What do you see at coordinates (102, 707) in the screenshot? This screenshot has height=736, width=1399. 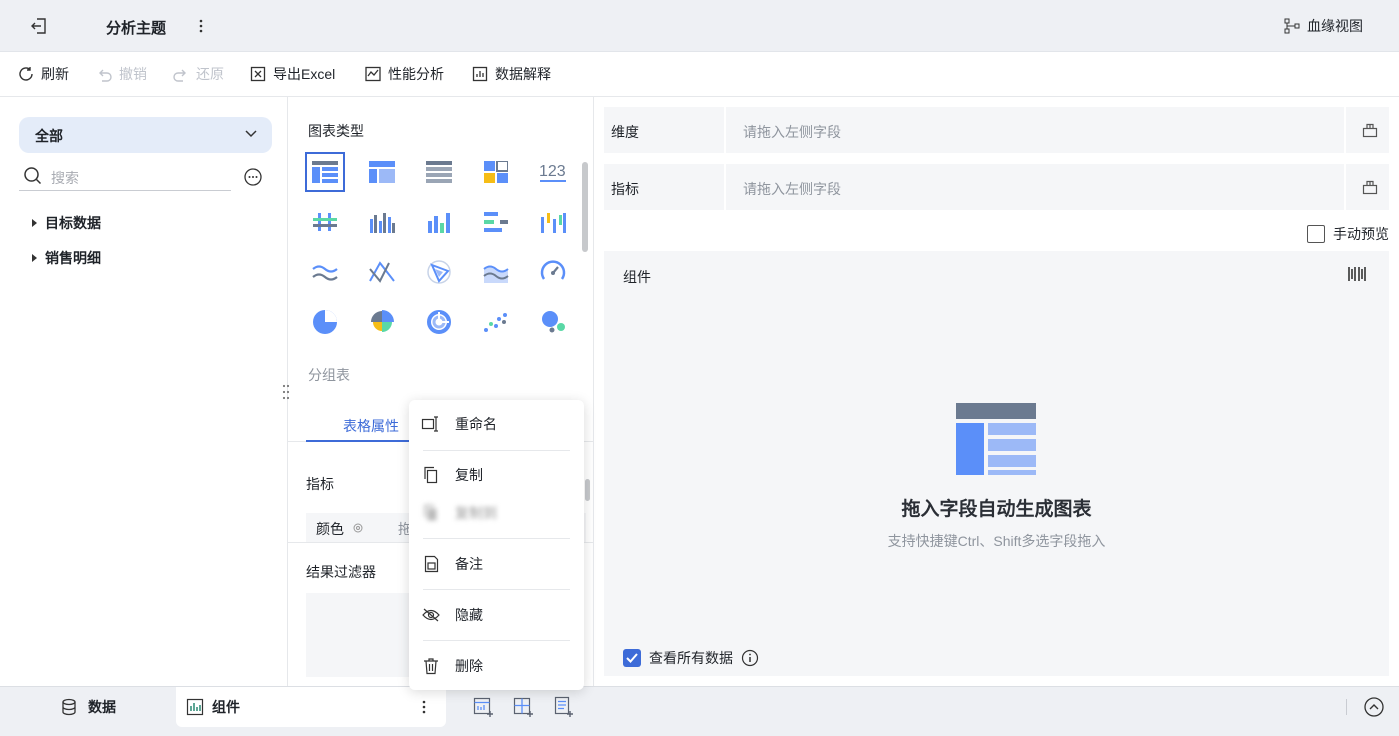 I see `data-tab-label: 数据` at bounding box center [102, 707].